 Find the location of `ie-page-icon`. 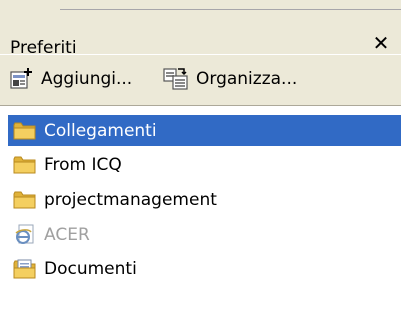

ie-page-icon is located at coordinates (25, 235).